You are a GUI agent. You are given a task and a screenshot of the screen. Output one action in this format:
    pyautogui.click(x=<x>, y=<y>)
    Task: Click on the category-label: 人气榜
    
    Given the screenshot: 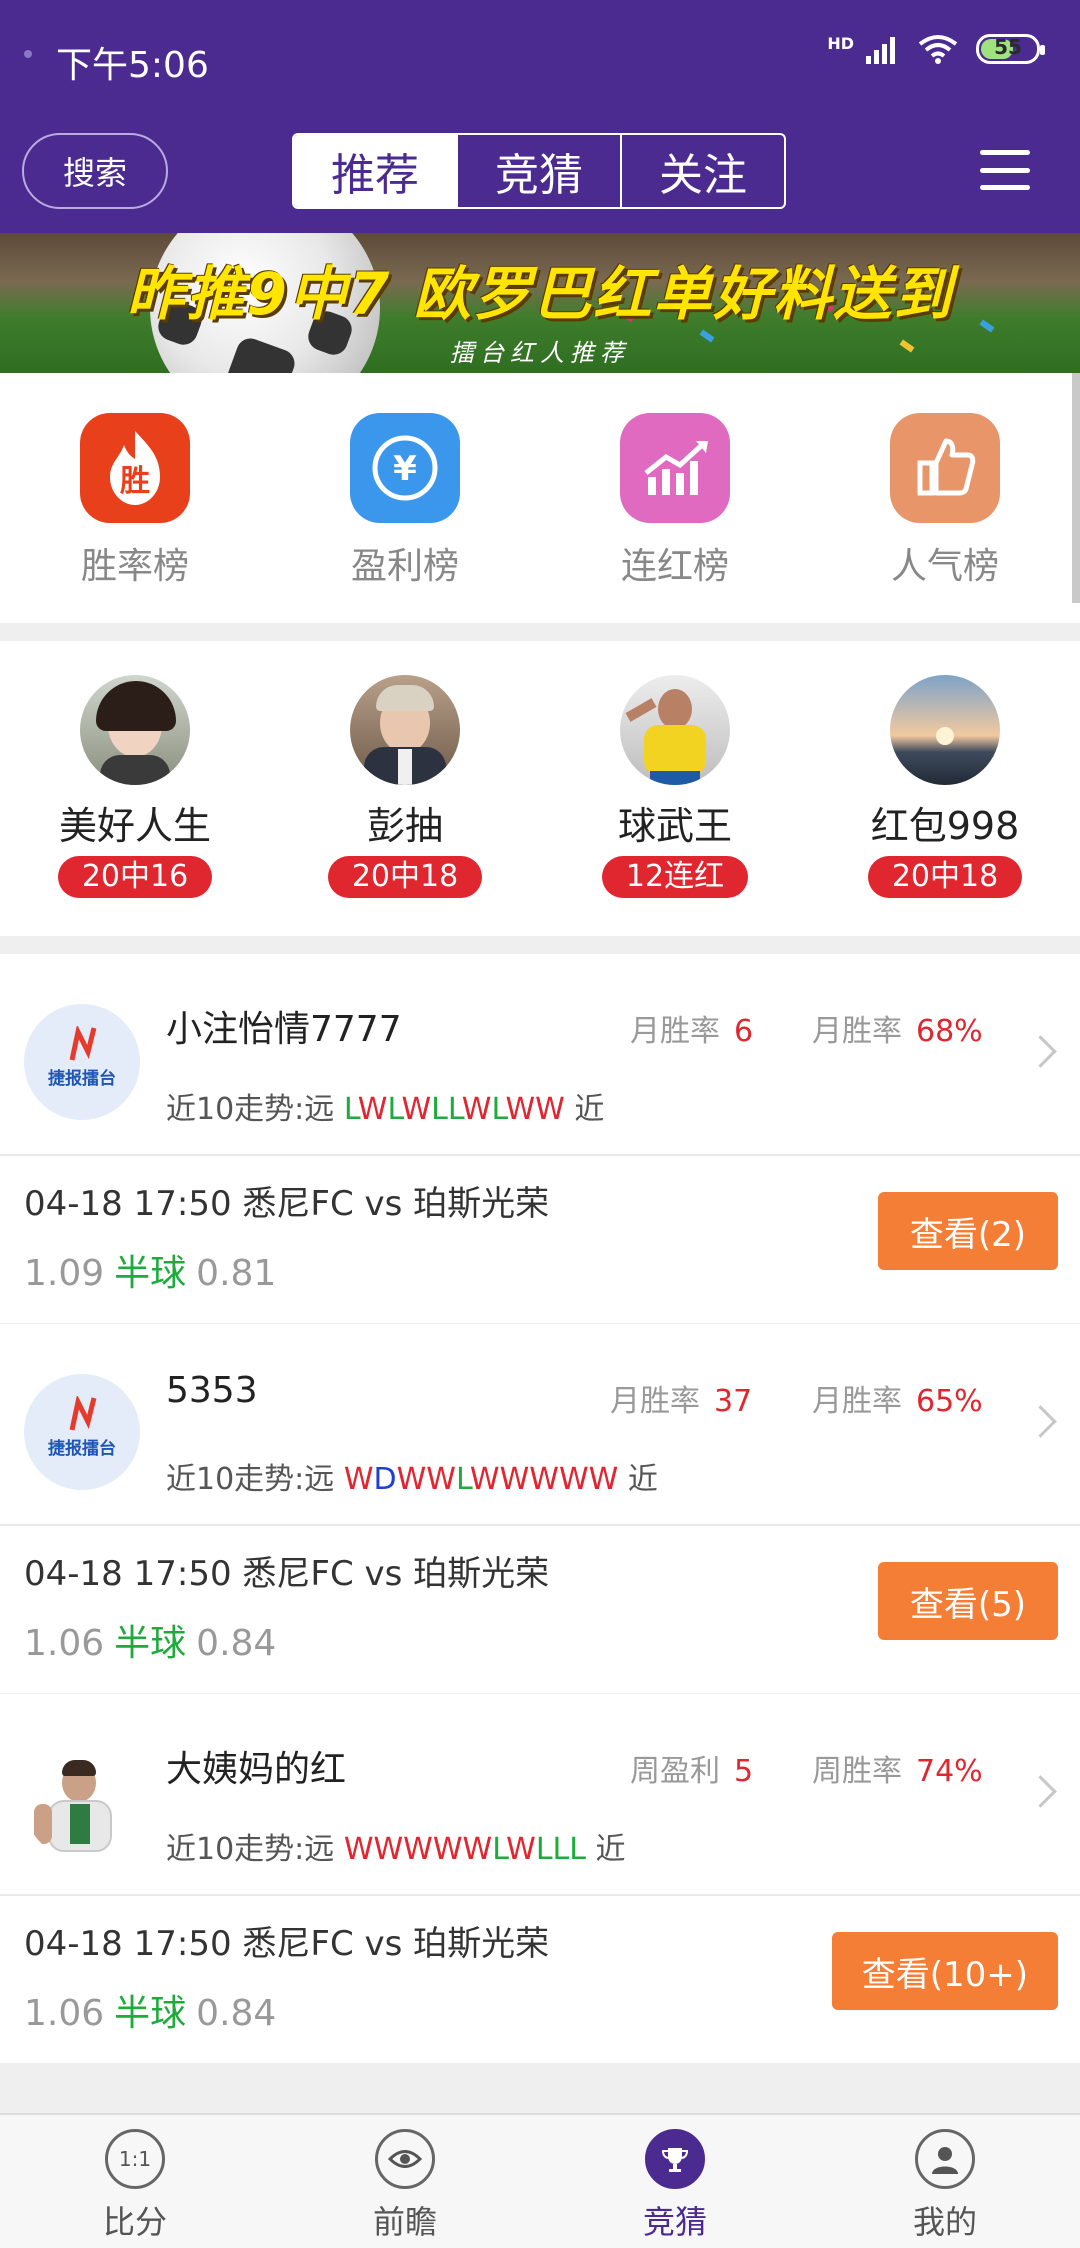 What is the action you would take?
    pyautogui.click(x=944, y=566)
    